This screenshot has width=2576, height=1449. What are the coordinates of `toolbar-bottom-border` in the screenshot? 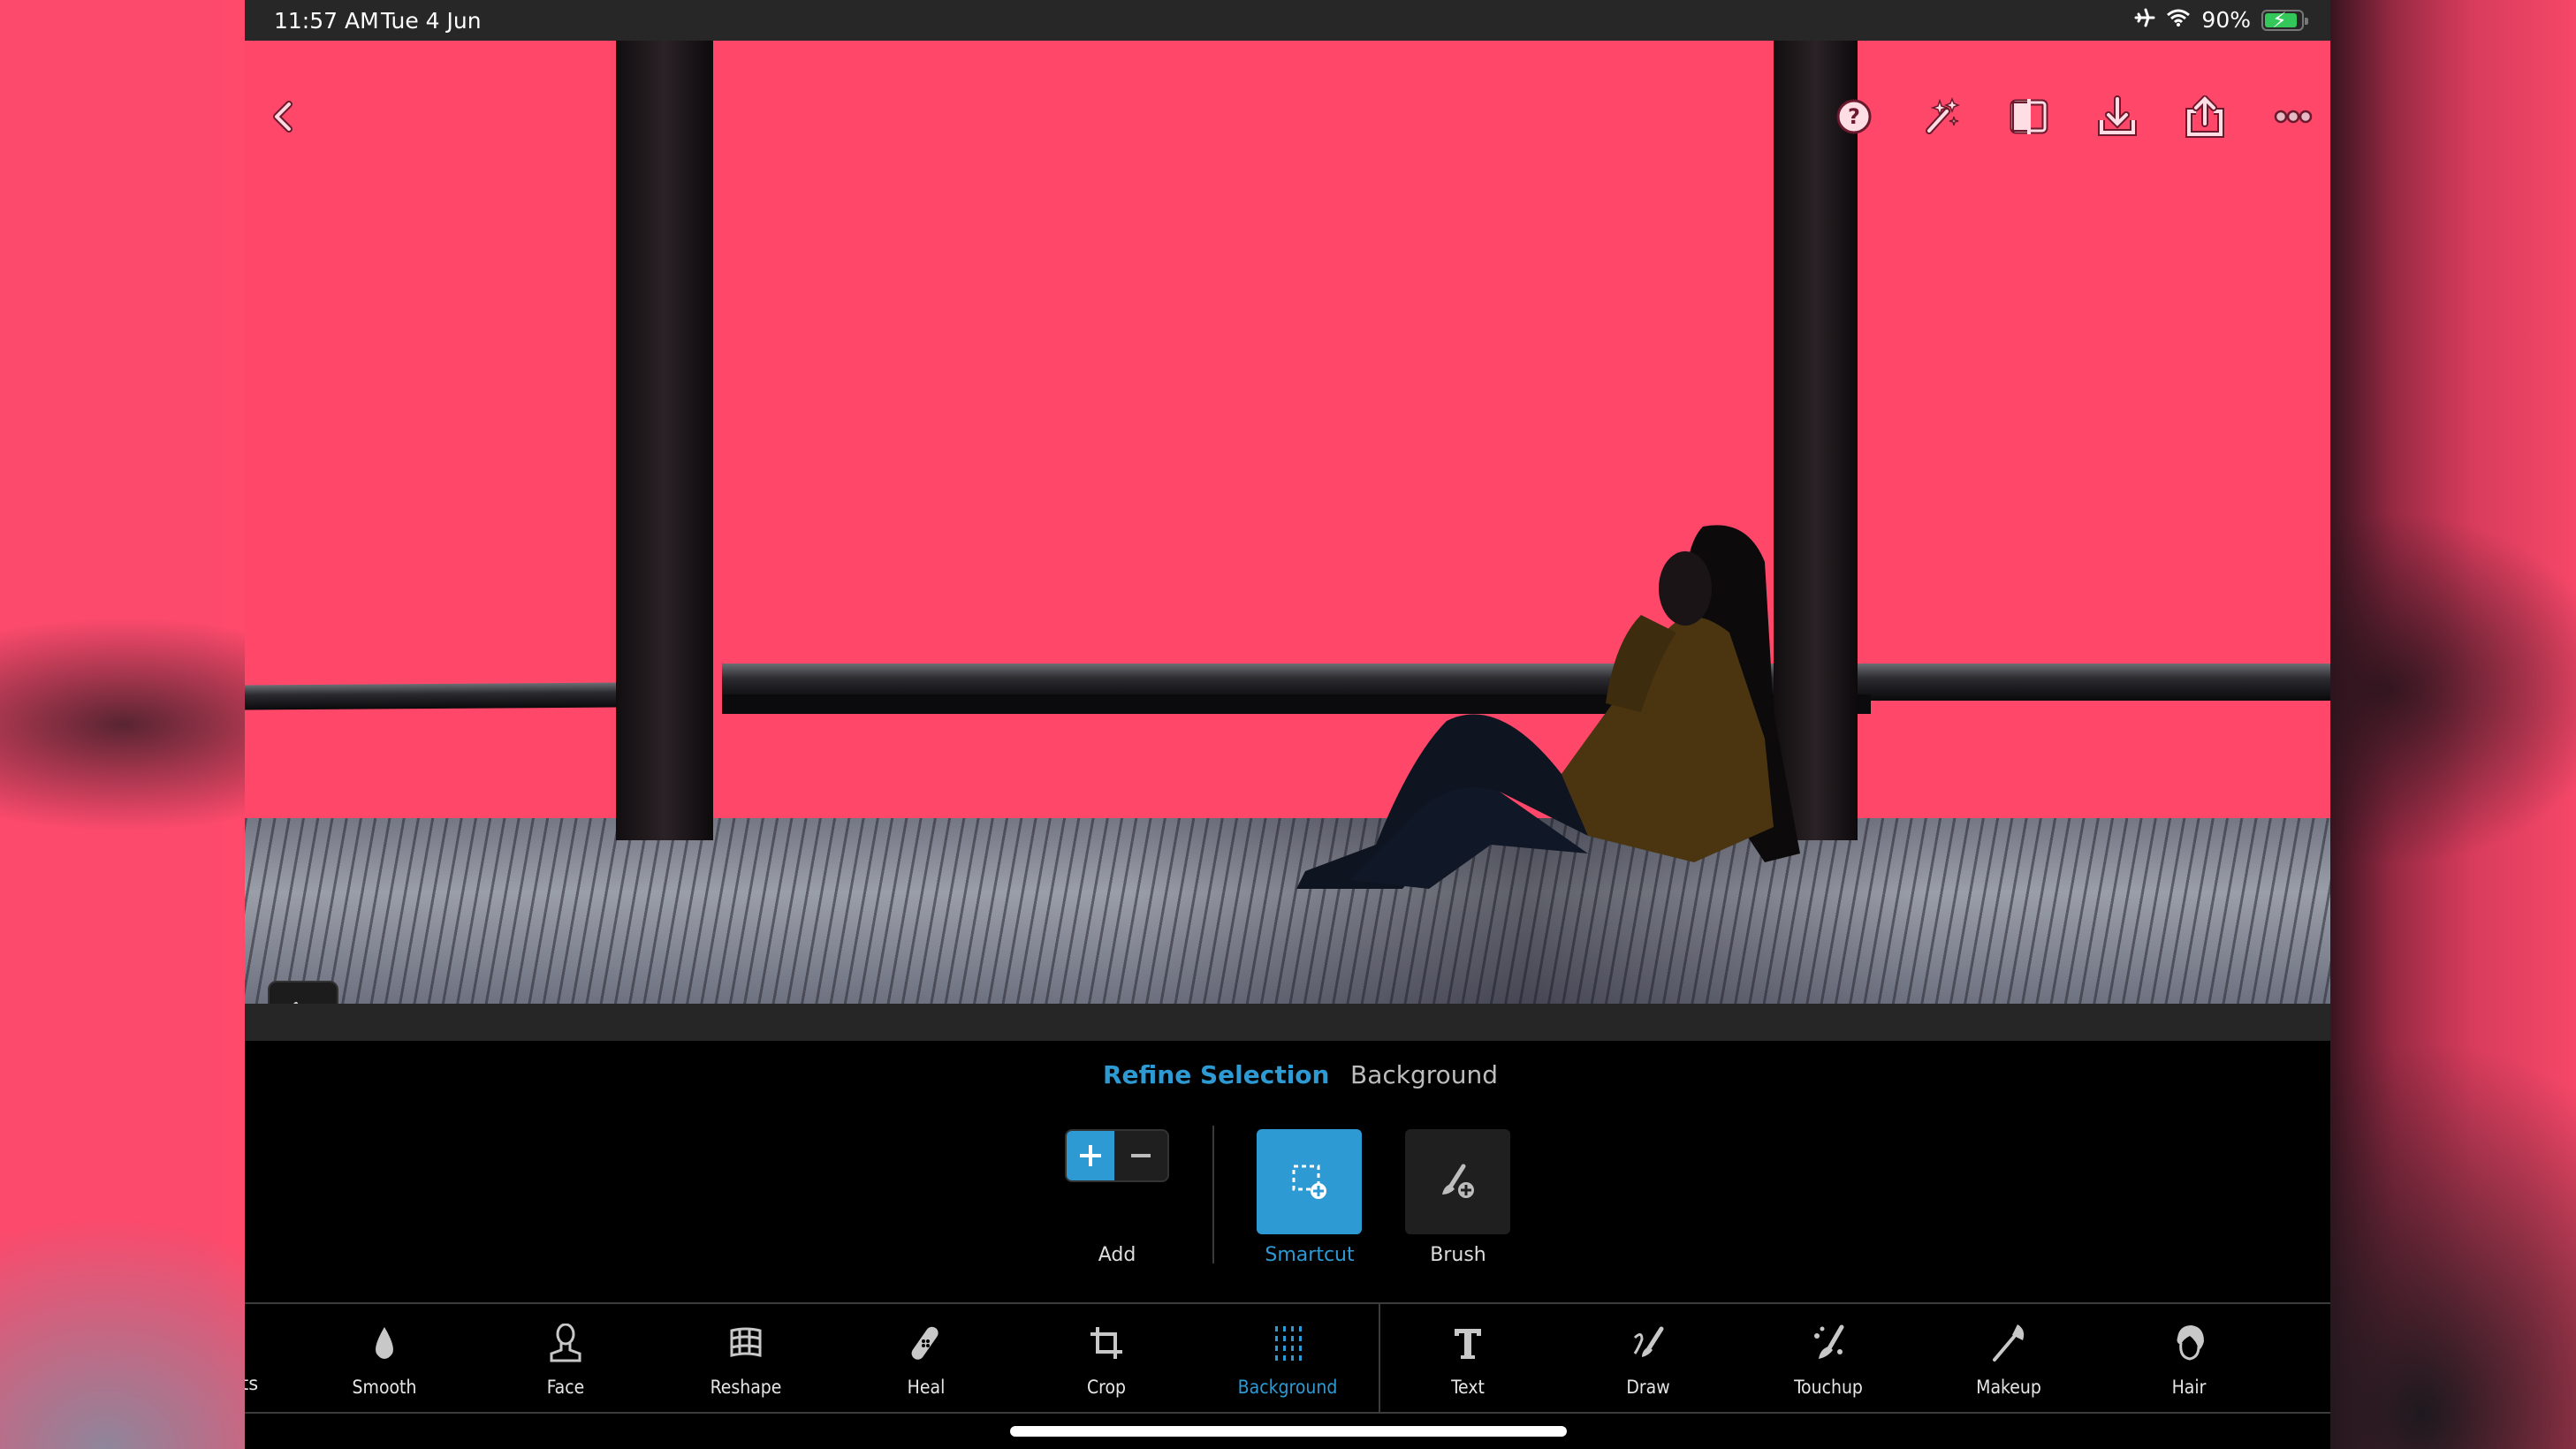 It's located at (1287, 1413).